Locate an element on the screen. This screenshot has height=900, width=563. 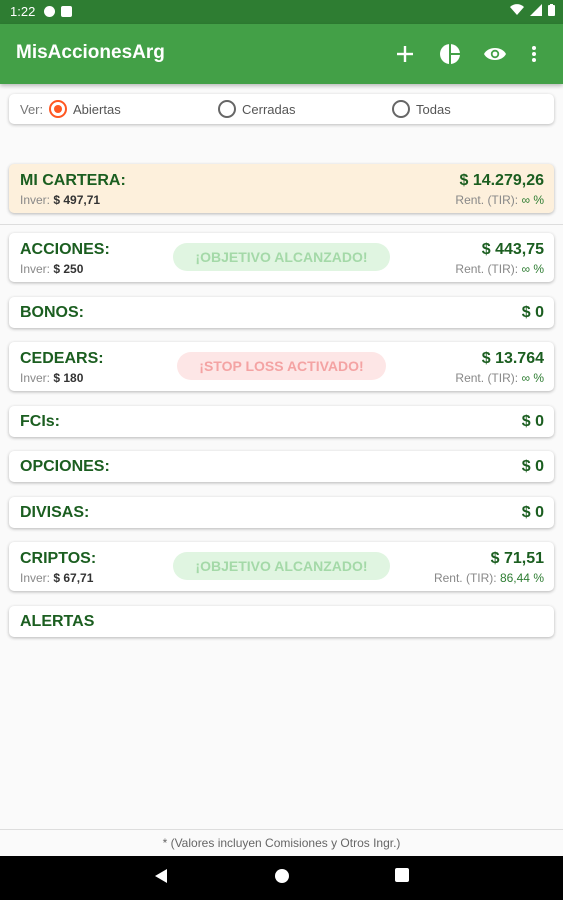
card-title: BONOS: is located at coordinates (52, 312).